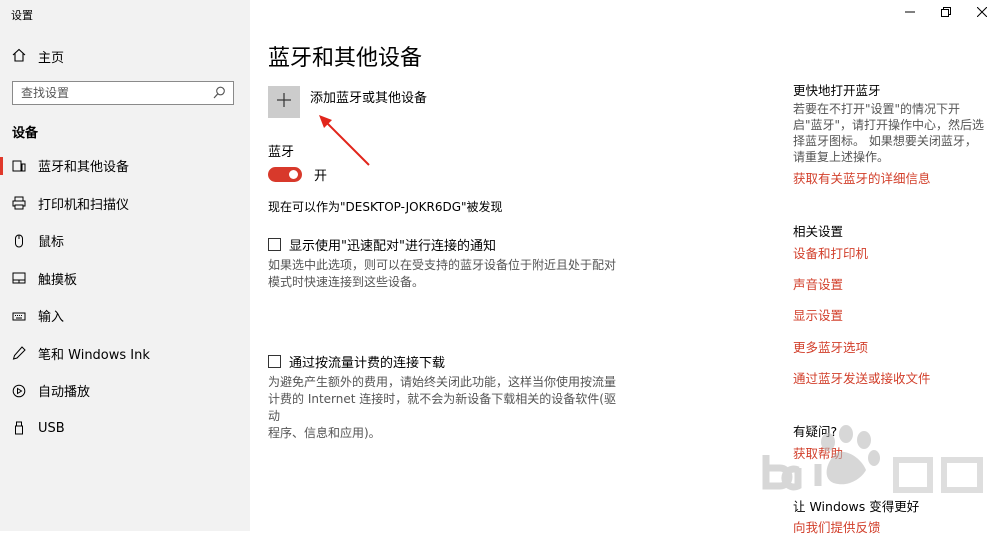  I want to click on minimize-button, so click(910, 13).